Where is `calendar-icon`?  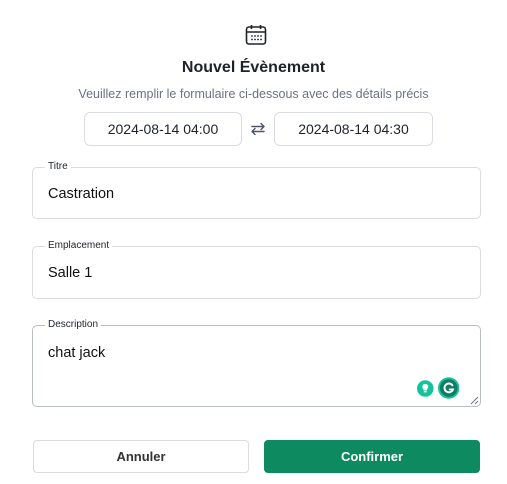
calendar-icon is located at coordinates (256, 35).